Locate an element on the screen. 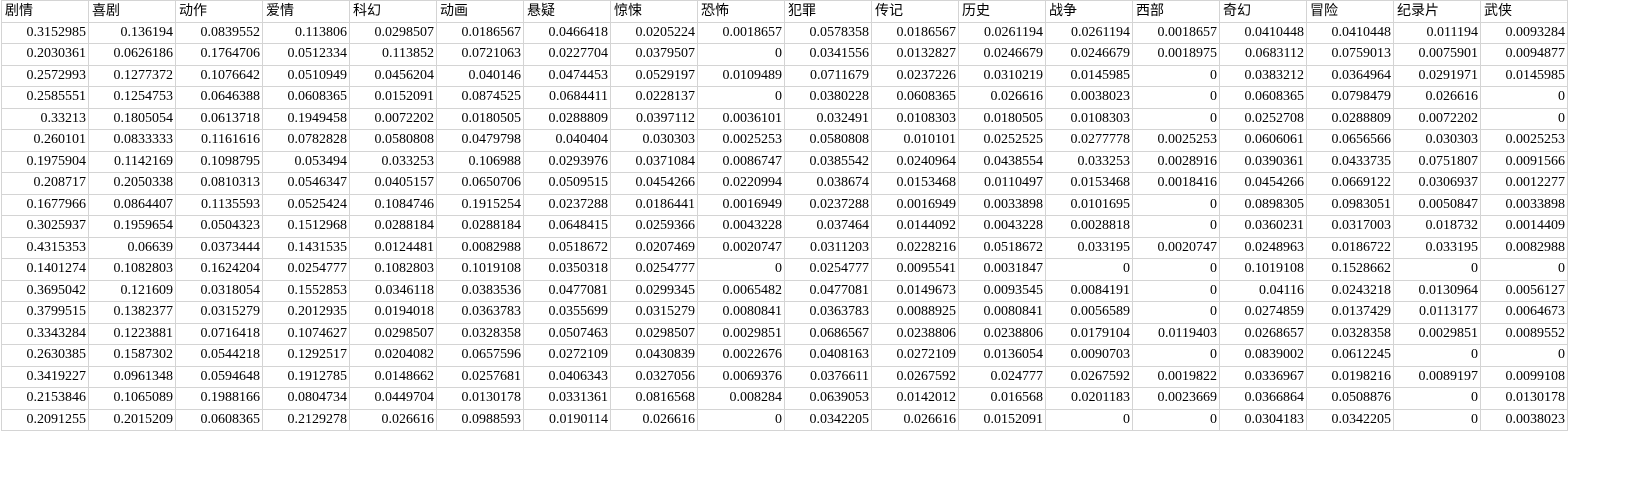 This screenshot has width=1627, height=488. cell: 0.1142169 is located at coordinates (132, 161).